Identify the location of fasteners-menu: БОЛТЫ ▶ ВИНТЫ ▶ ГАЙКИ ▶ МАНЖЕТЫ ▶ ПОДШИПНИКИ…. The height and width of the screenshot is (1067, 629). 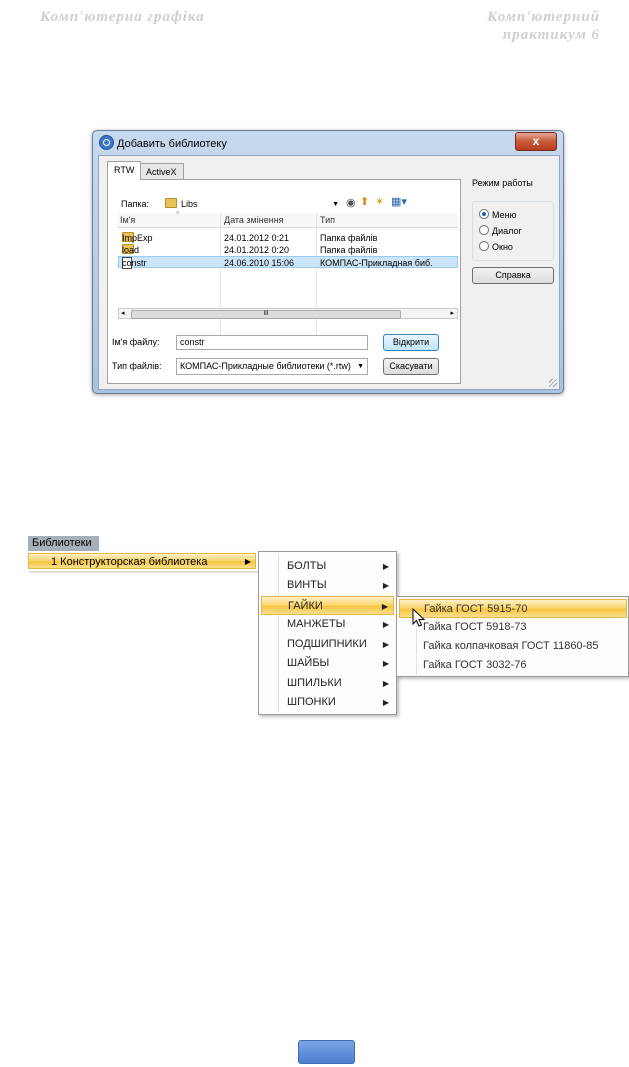
(327, 633).